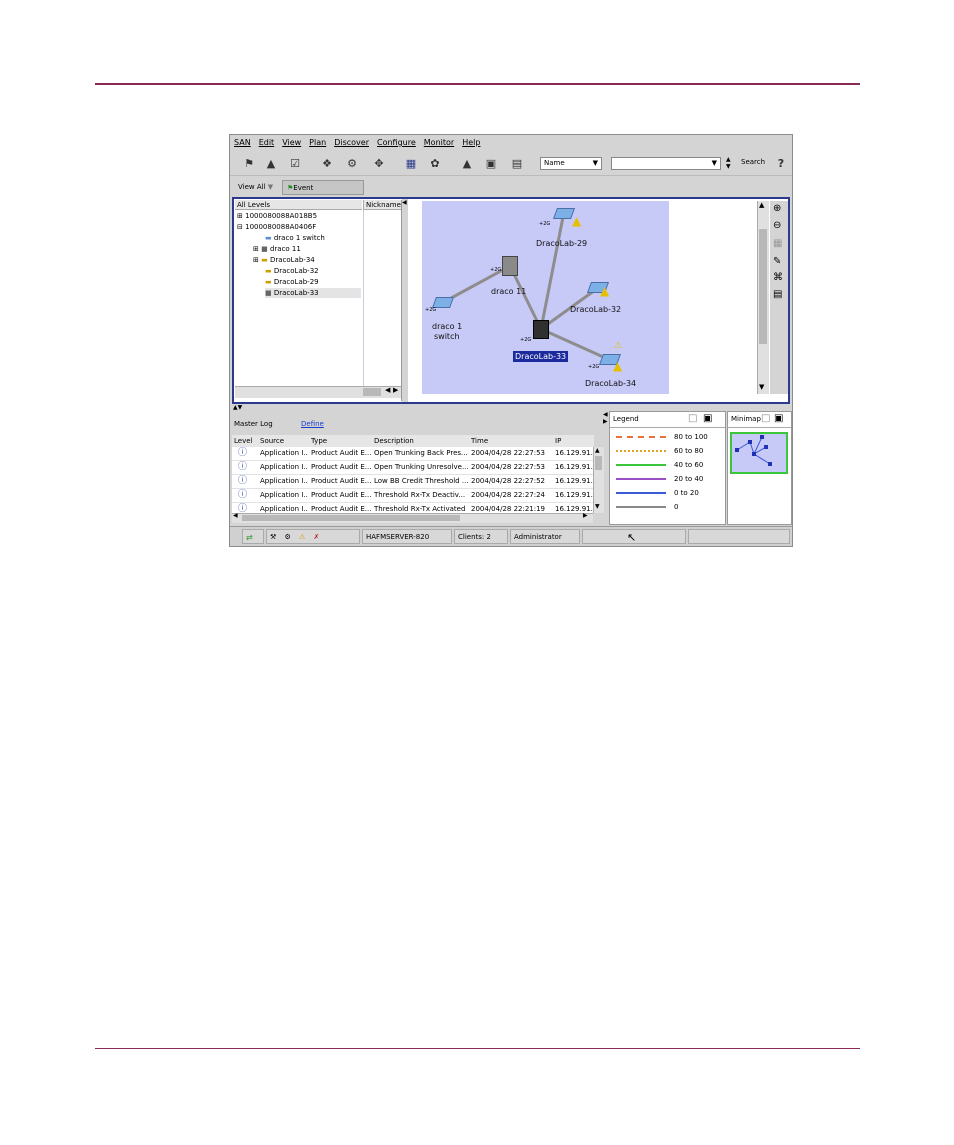  What do you see at coordinates (352, 163) in the screenshot?
I see `zone-icon: ⚙` at bounding box center [352, 163].